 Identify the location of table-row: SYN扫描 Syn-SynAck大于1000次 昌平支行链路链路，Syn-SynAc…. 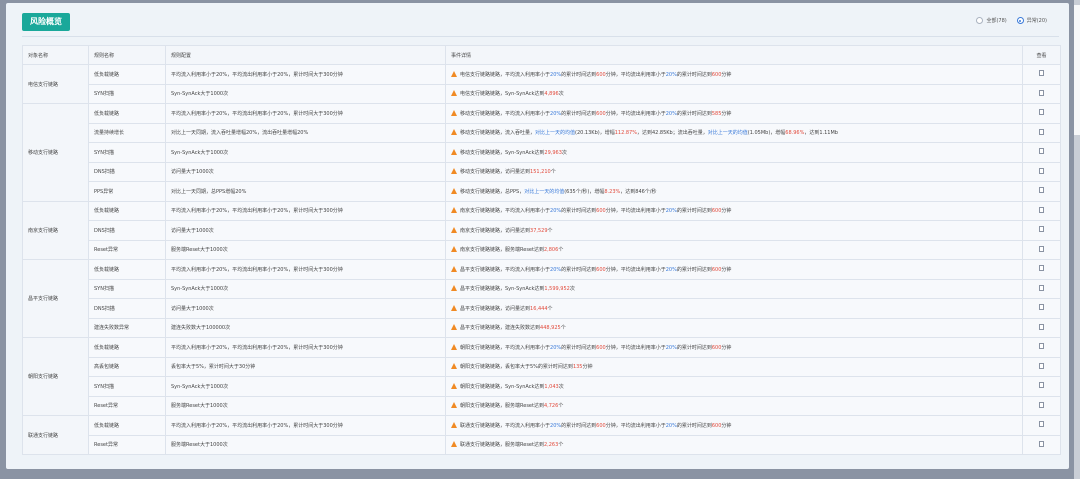
(542, 288).